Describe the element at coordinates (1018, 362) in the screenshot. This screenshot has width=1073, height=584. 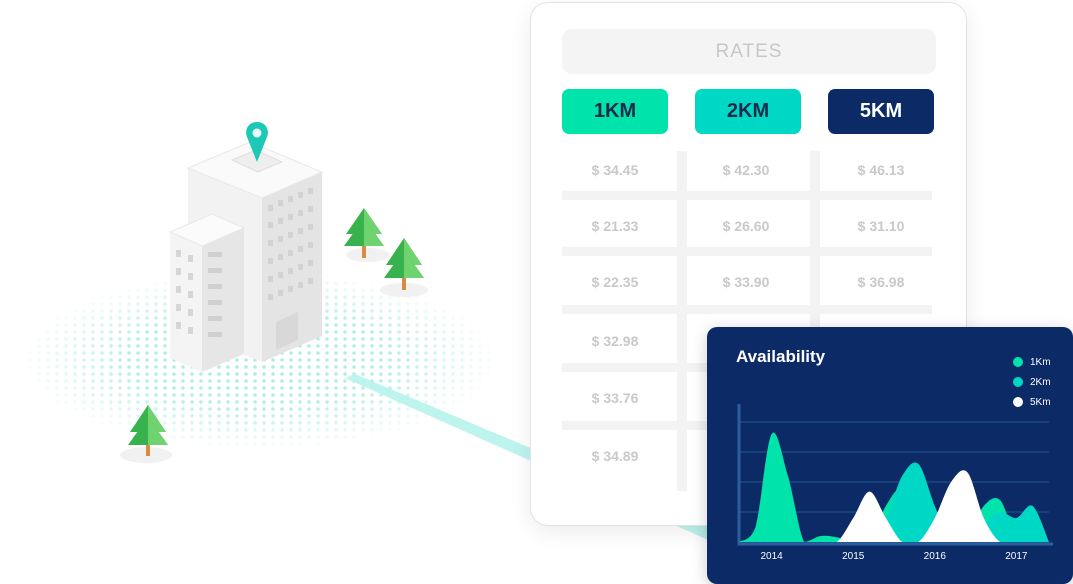
I see `legend-dot-1km` at that location.